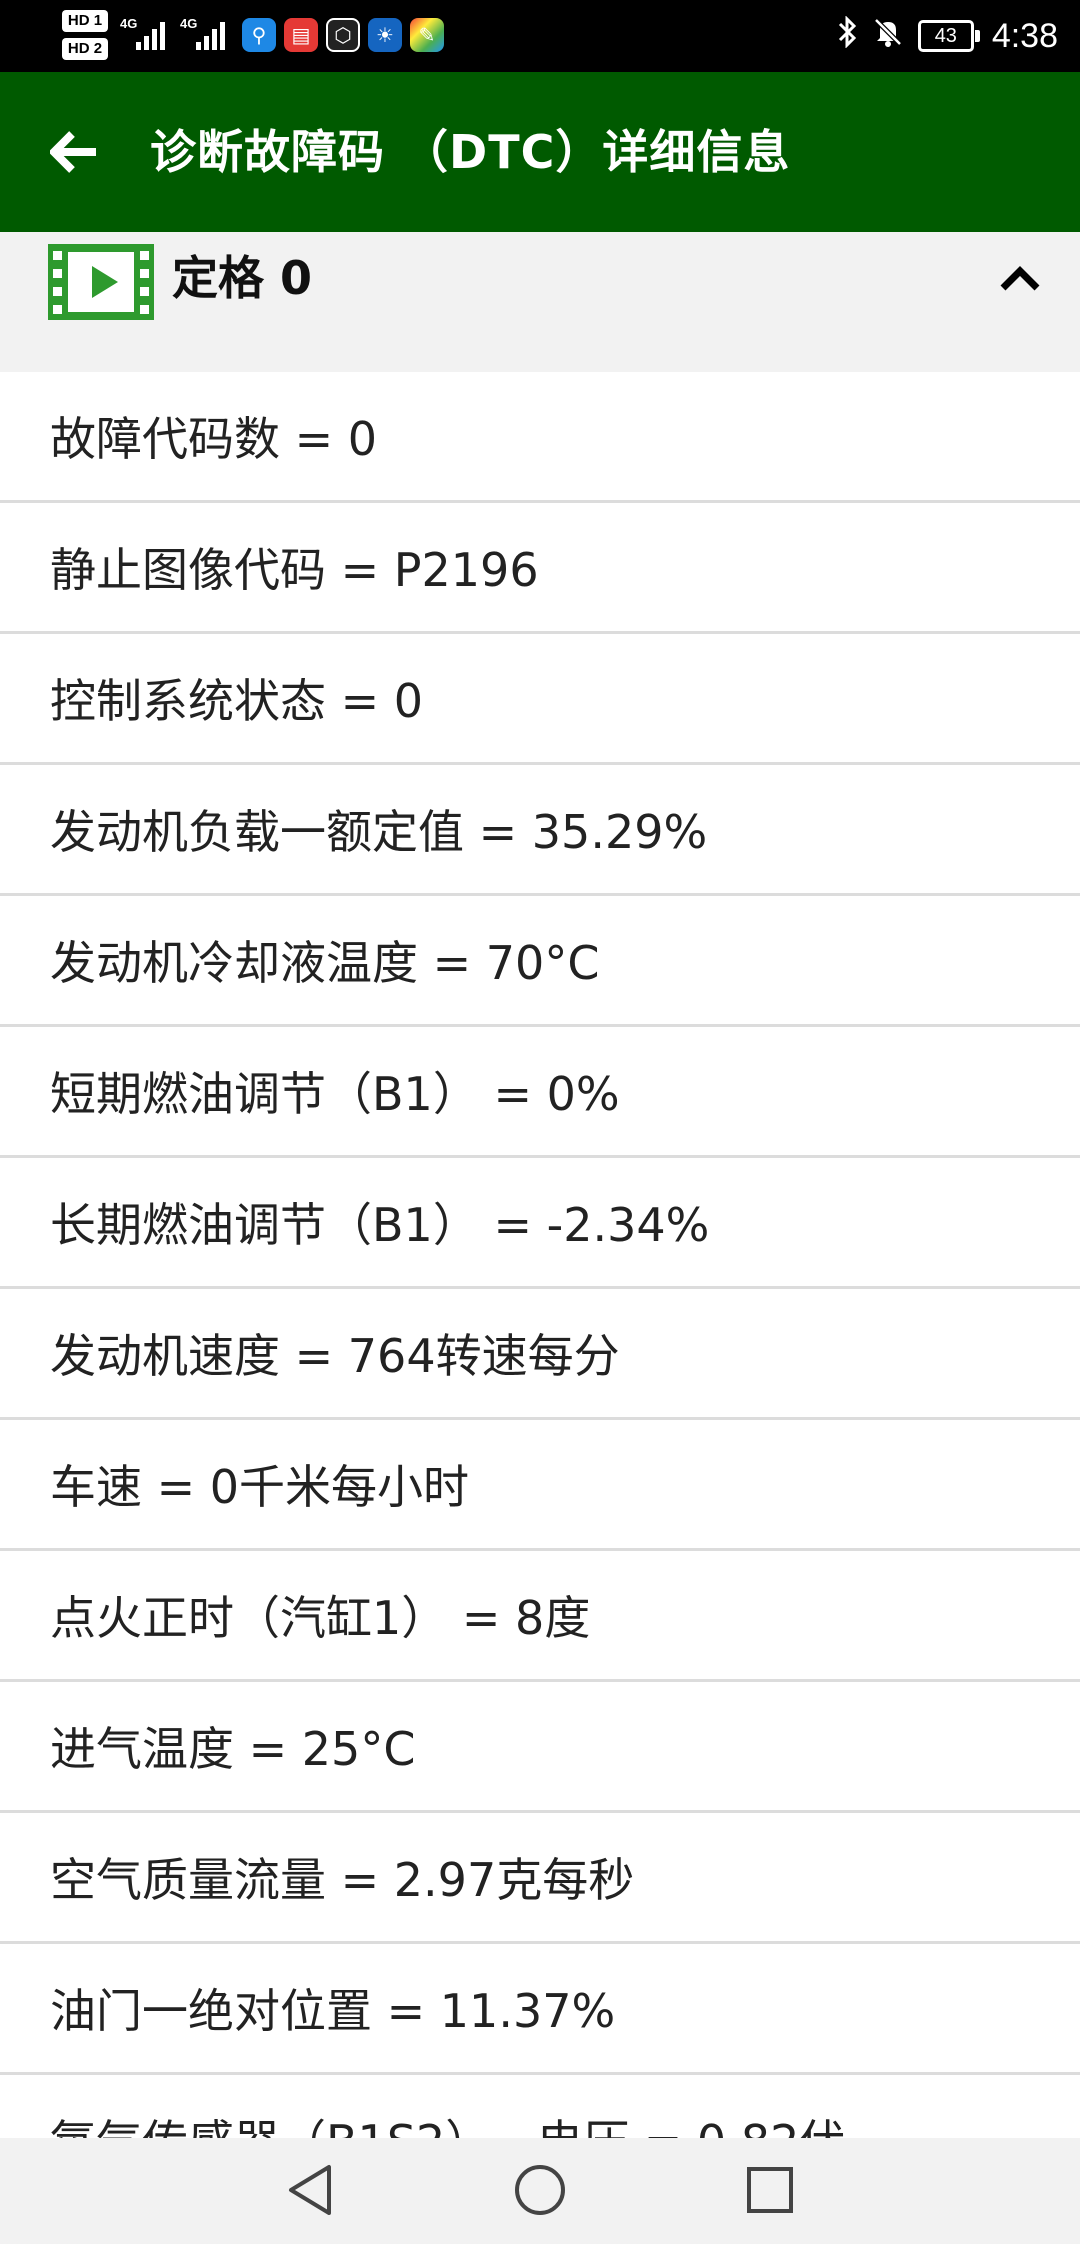 The width and height of the screenshot is (1080, 2244). I want to click on app-bar: 诊断故障码 （DTC）详细信息, so click(540, 152).